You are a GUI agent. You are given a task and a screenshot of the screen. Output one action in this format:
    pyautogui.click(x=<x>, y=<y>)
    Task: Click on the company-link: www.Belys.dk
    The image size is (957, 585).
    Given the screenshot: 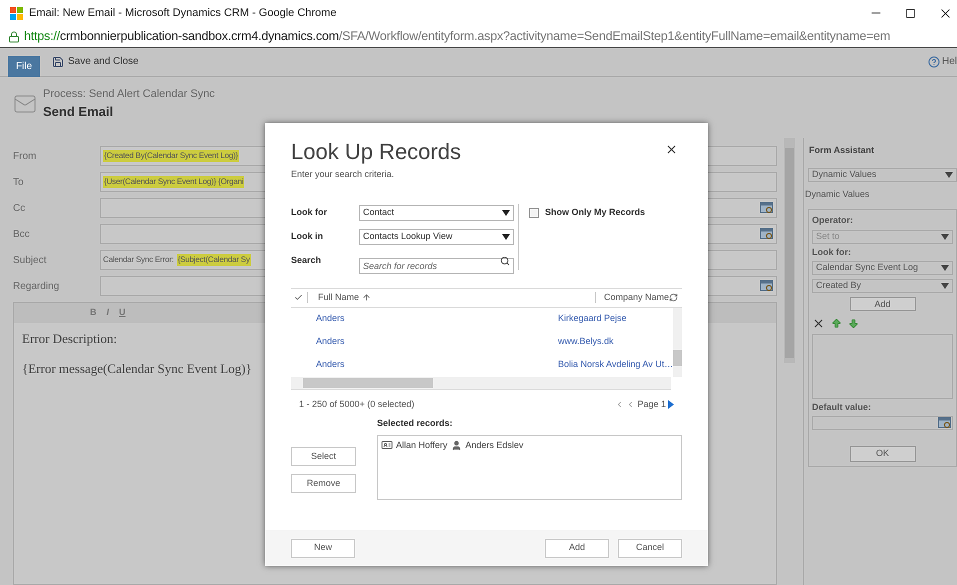 What is the action you would take?
    pyautogui.click(x=586, y=342)
    